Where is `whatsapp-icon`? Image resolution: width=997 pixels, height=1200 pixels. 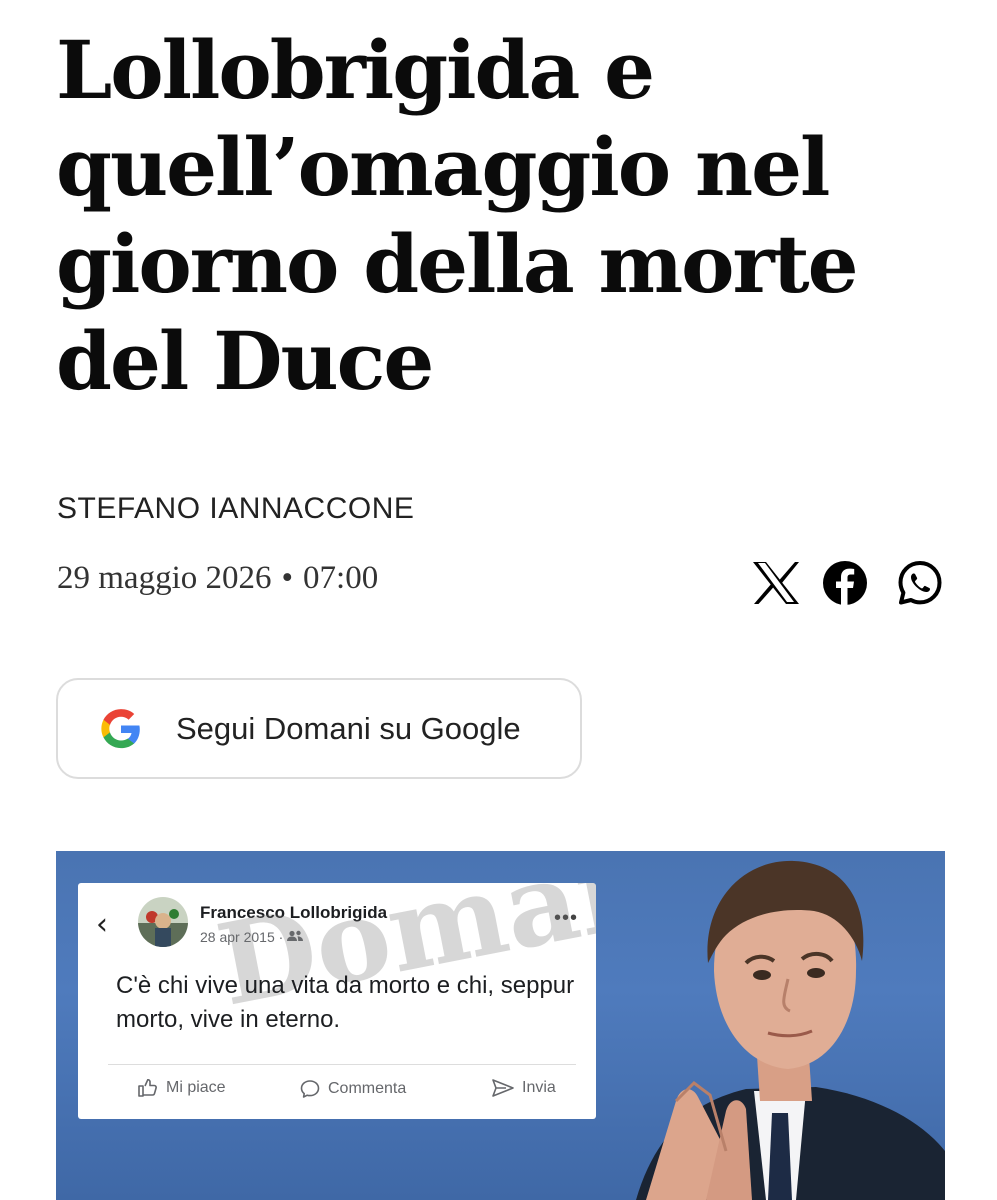
whatsapp-icon is located at coordinates (920, 583).